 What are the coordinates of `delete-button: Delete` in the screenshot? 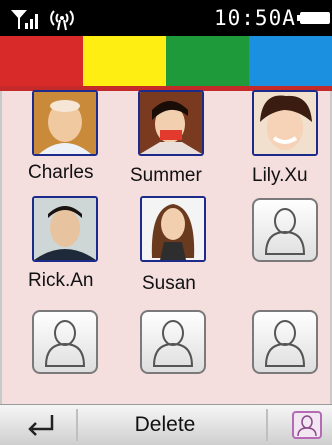 It's located at (165, 425).